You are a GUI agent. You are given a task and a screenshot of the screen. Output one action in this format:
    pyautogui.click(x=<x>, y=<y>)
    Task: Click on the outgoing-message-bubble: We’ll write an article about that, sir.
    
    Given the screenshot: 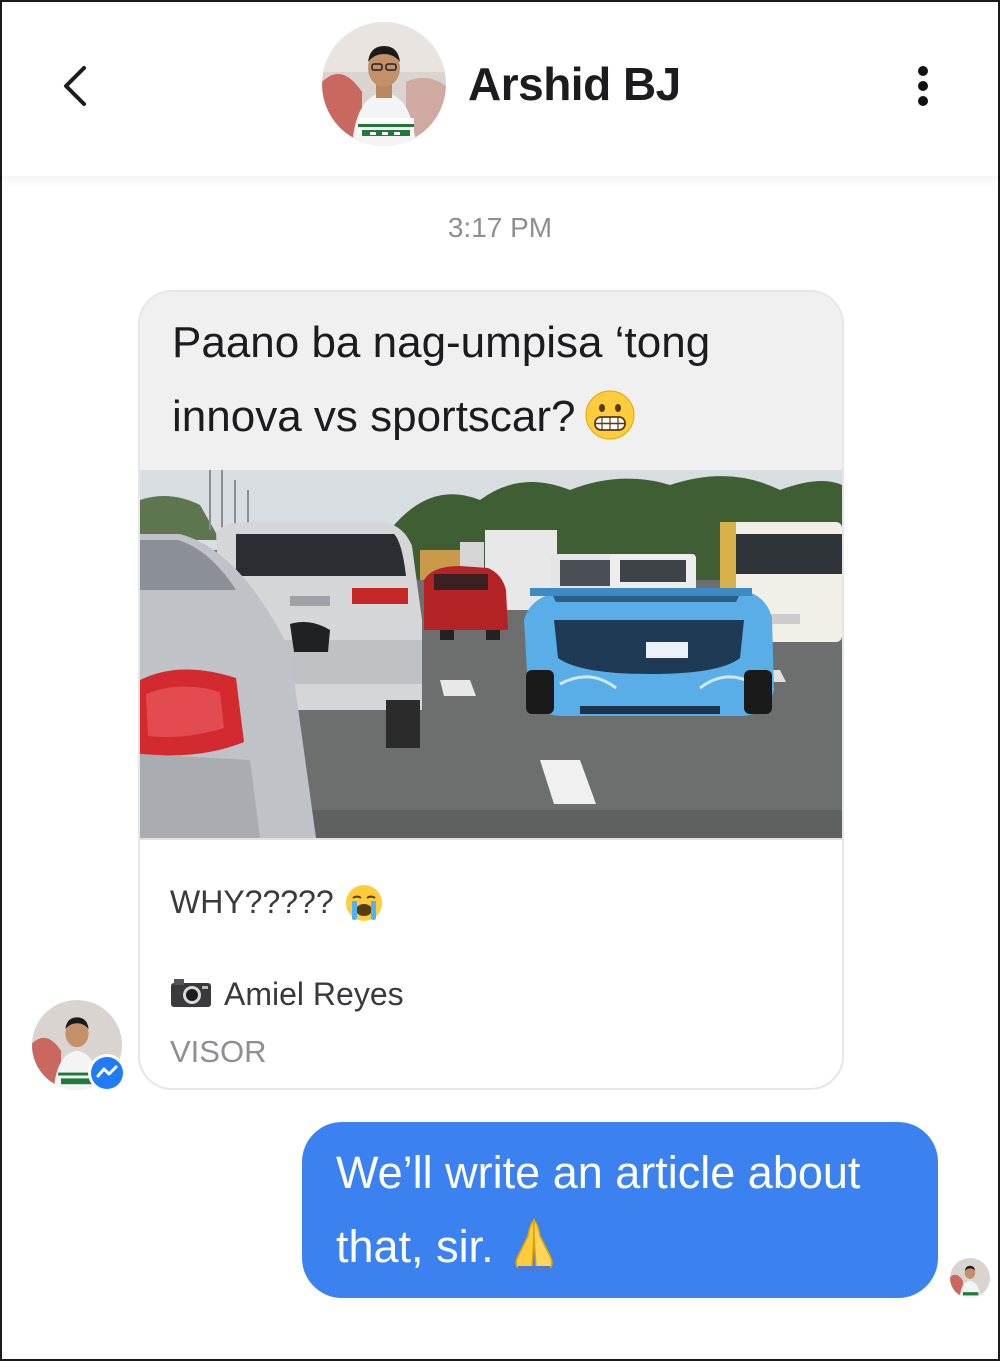 What is the action you would take?
    pyautogui.click(x=620, y=1210)
    